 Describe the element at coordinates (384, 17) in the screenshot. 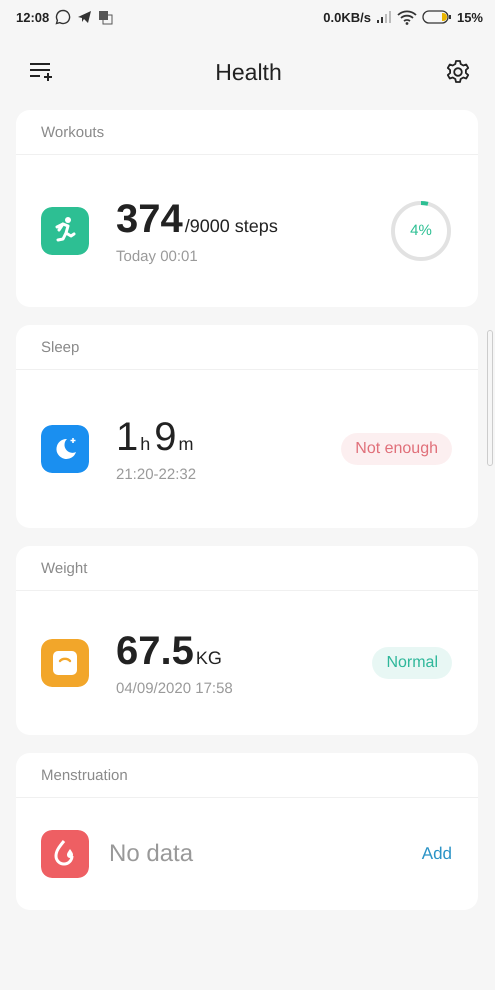

I see `signal-icon` at that location.